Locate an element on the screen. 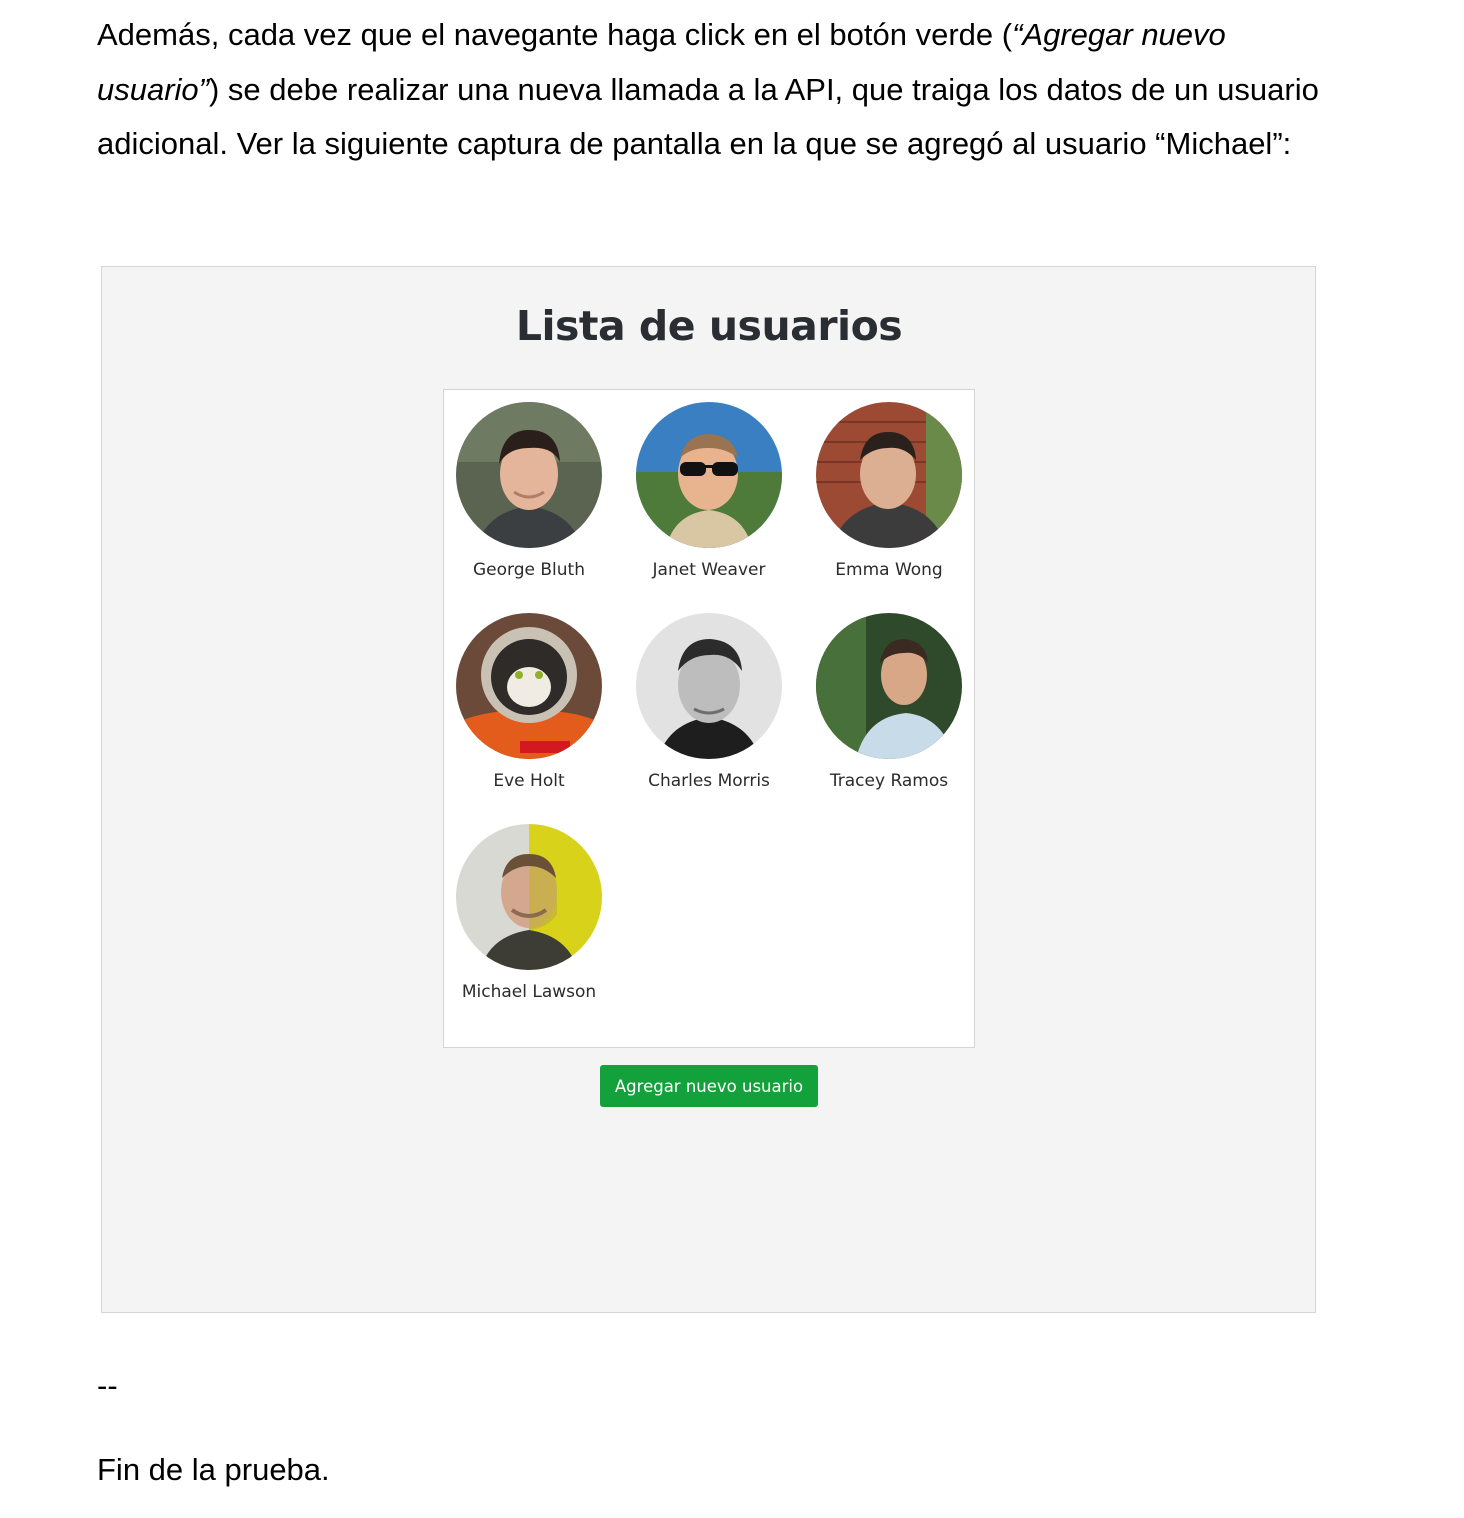 Image resolution: width=1464 pixels, height=1518 pixels. user-item-eve-holt: Eve Holt is located at coordinates (529, 702).